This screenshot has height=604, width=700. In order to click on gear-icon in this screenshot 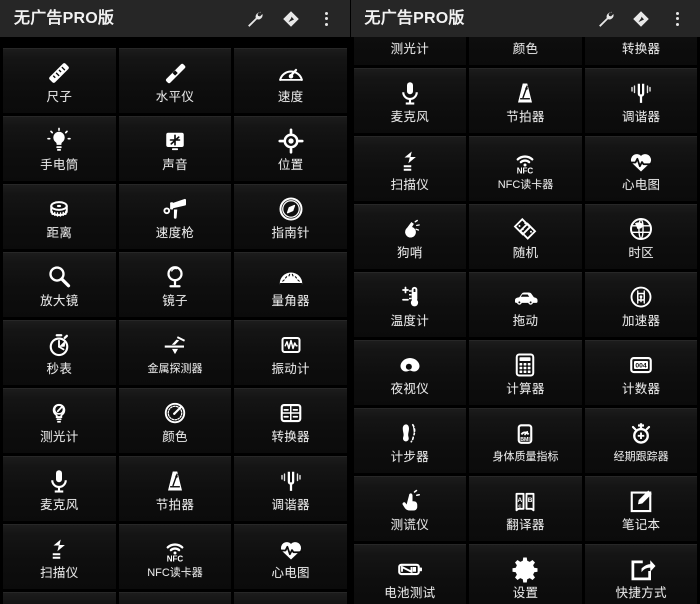, I will do `click(525, 569)`.